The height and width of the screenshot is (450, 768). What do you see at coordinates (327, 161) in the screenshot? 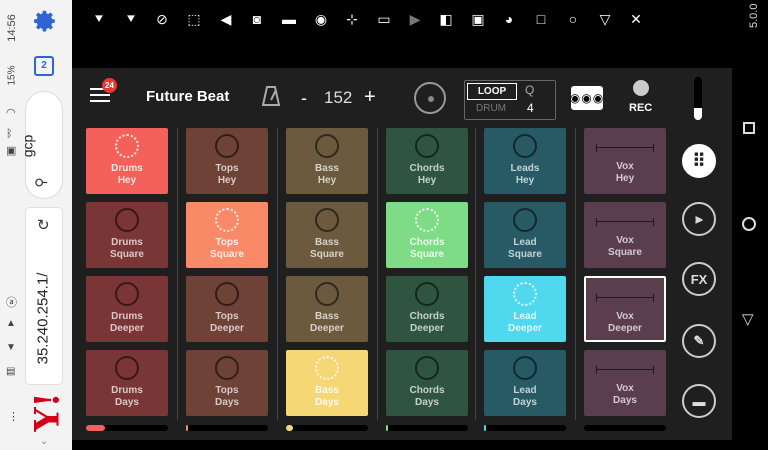
I see `pad-bass-hey: Bass Hey` at bounding box center [327, 161].